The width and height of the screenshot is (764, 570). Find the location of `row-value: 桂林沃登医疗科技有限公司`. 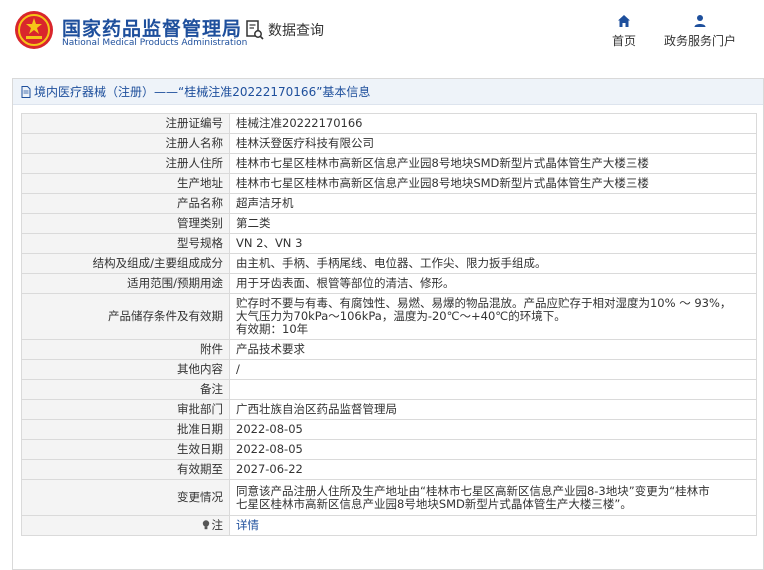

row-value: 桂林沃登医疗科技有限公司 is located at coordinates (493, 143).